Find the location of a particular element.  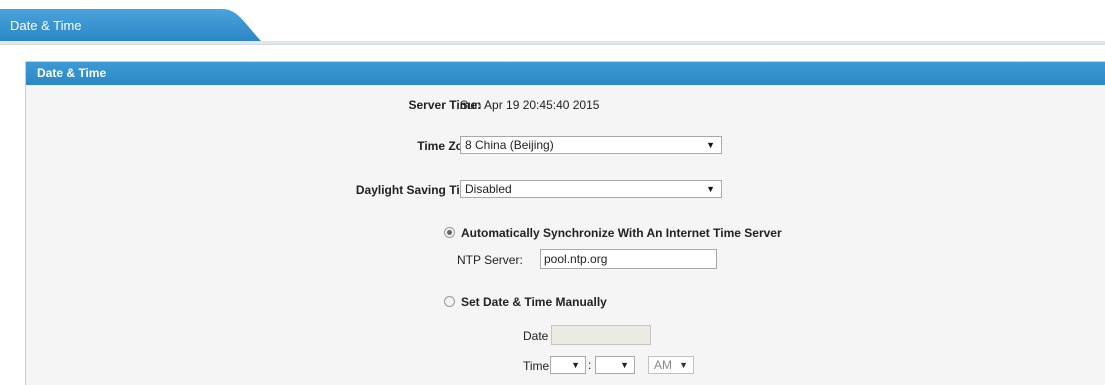

hour-select: ▼ is located at coordinates (568, 365).